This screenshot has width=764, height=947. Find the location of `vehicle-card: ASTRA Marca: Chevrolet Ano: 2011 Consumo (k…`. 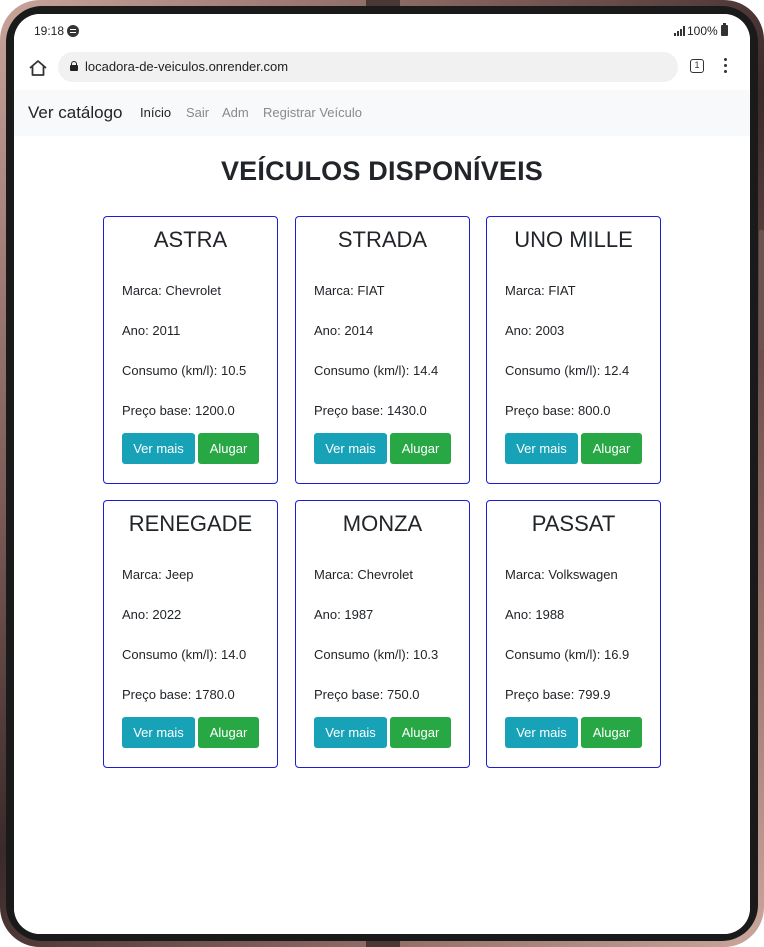

vehicle-card: ASTRA Marca: Chevrolet Ano: 2011 Consumo (k… is located at coordinates (190, 350).